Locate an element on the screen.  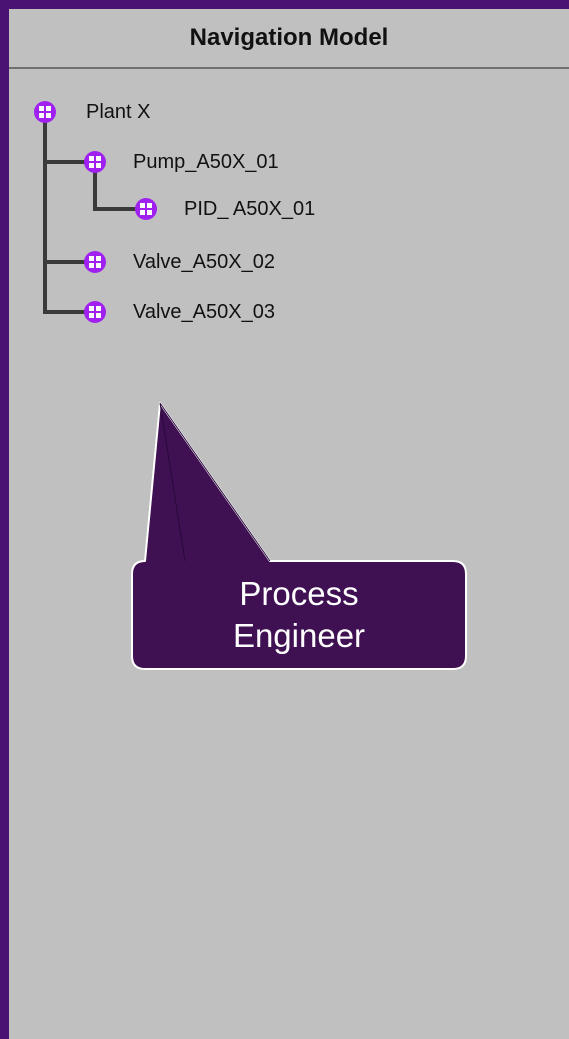
connector-root-trunk is located at coordinates (69, 213).